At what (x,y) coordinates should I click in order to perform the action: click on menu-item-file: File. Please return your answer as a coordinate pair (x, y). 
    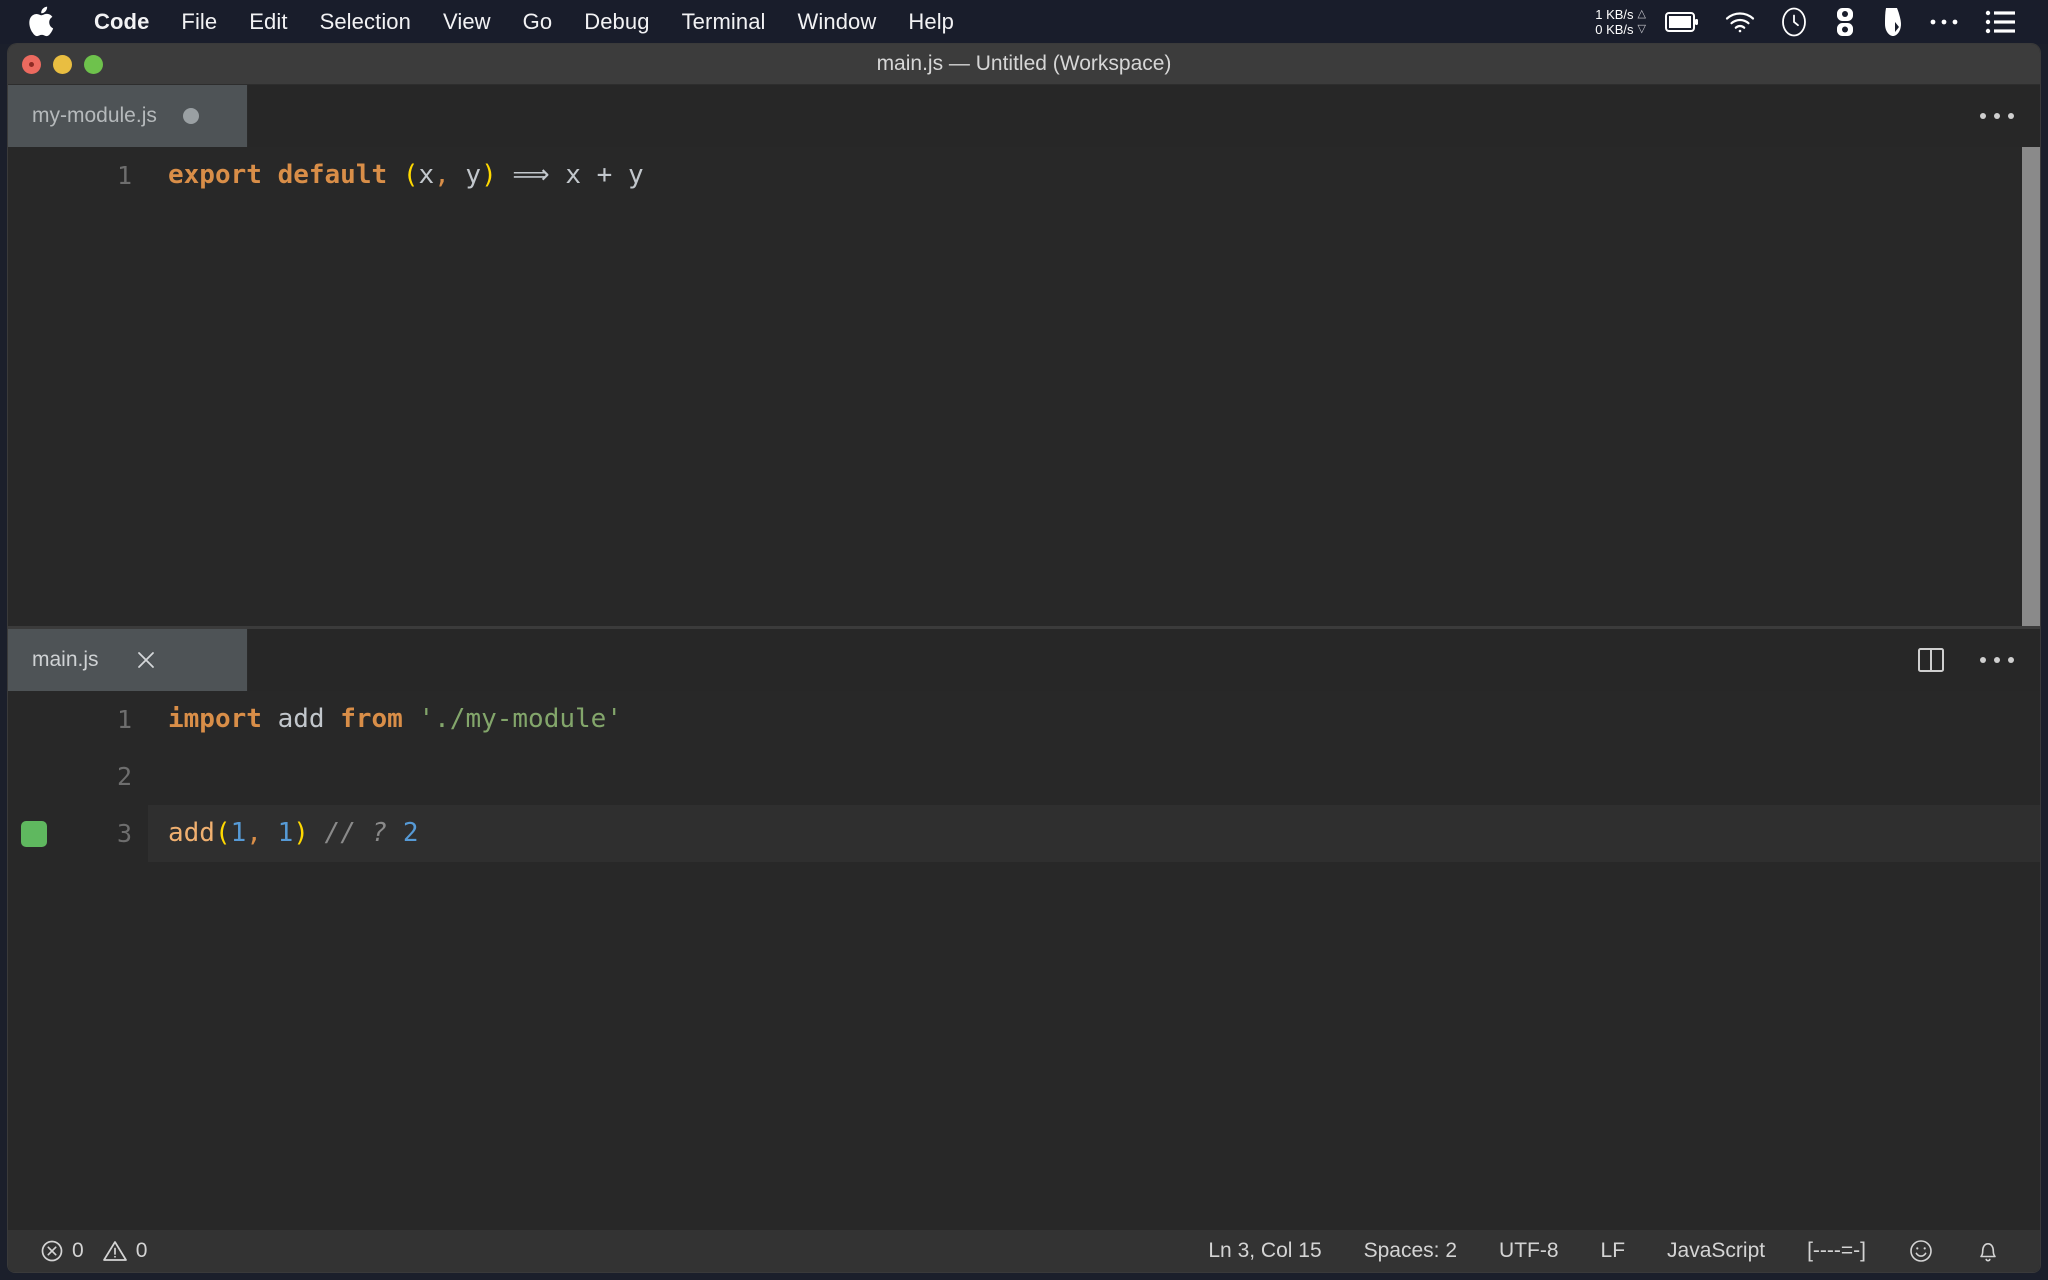
    Looking at the image, I should click on (199, 22).